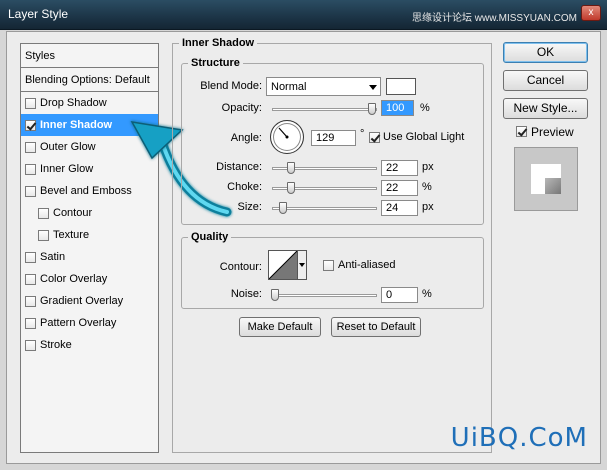 This screenshot has width=607, height=470. I want to click on choke-field: 22, so click(399, 188).